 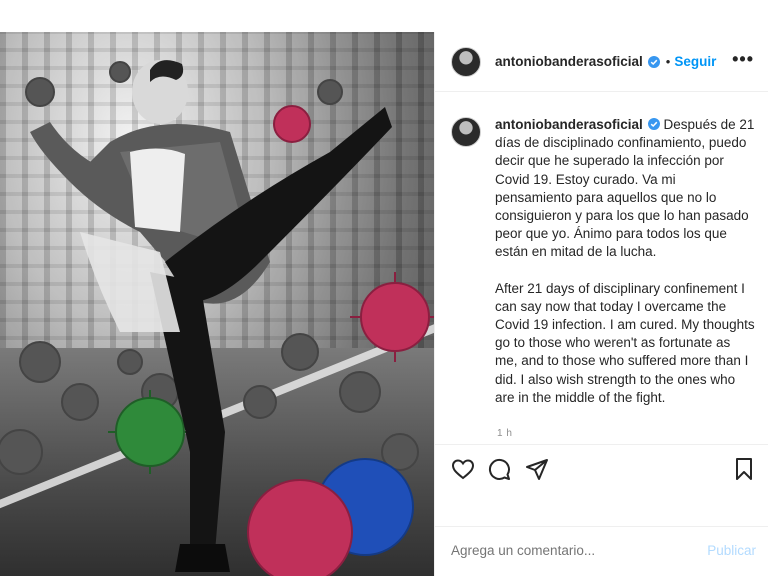 I want to click on post-header: antoniobanderasoficial • Seguir •••, so click(x=601, y=62).